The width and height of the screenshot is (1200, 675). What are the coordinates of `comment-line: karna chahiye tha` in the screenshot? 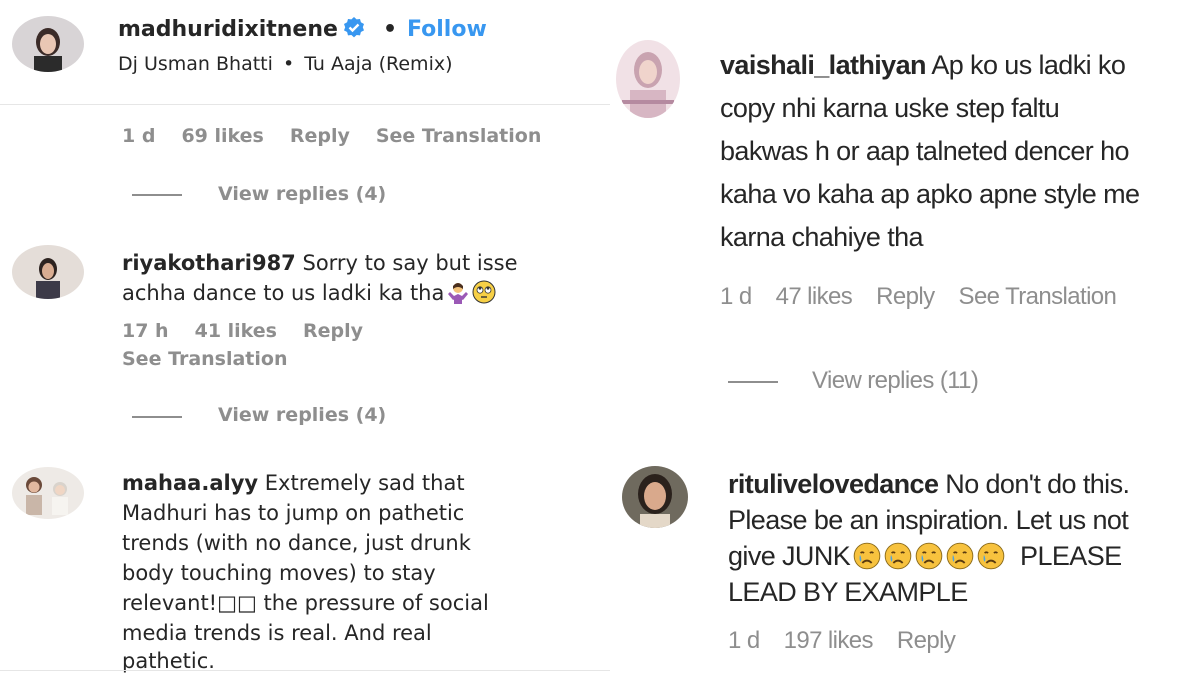 It's located at (822, 237).